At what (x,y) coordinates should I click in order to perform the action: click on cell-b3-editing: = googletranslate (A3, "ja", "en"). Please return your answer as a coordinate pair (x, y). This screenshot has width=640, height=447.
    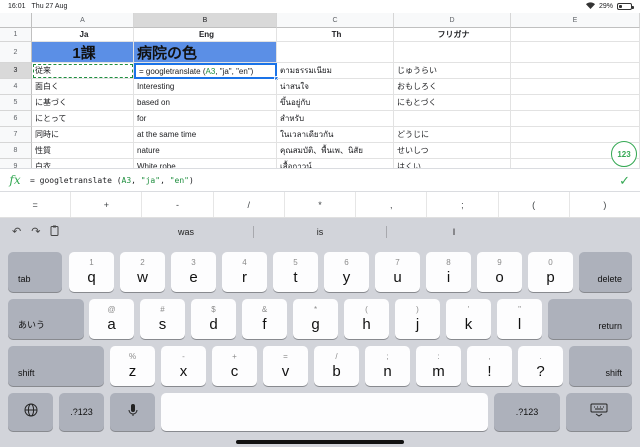
    Looking at the image, I should click on (205, 71).